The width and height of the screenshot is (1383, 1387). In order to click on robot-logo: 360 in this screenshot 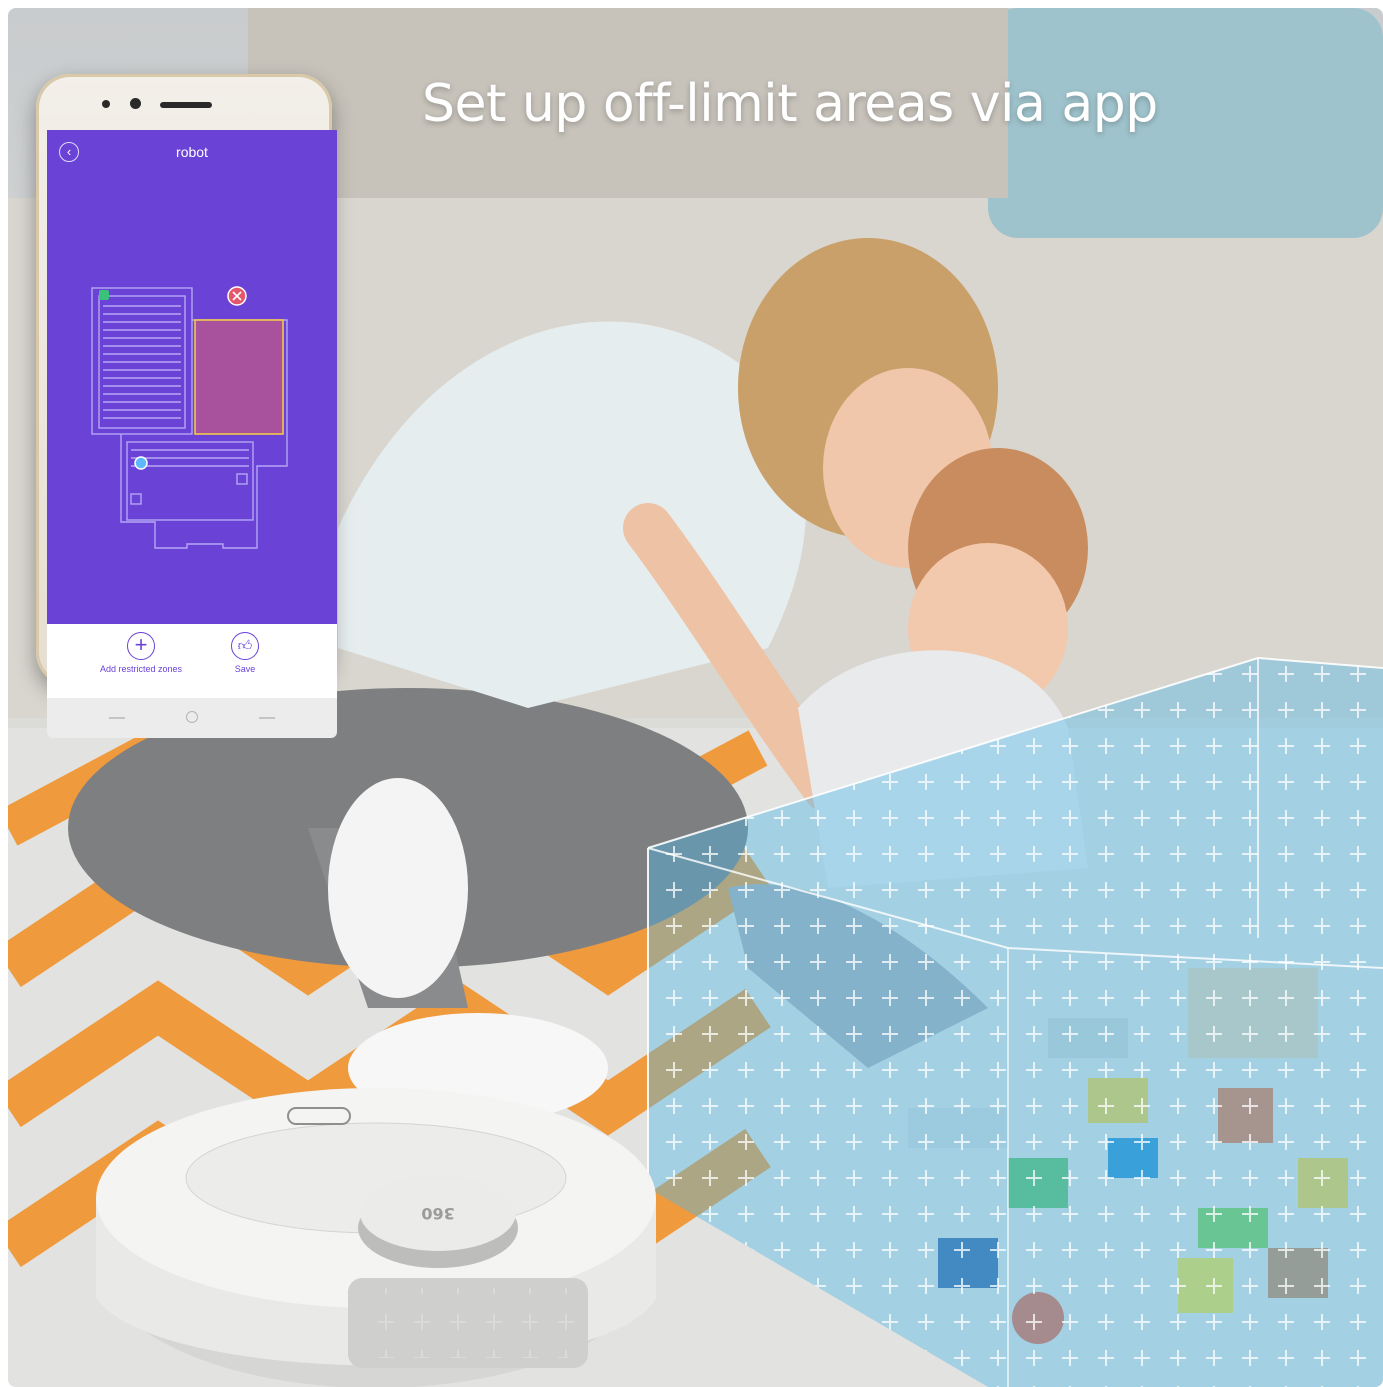, I will do `click(437, 1213)`.